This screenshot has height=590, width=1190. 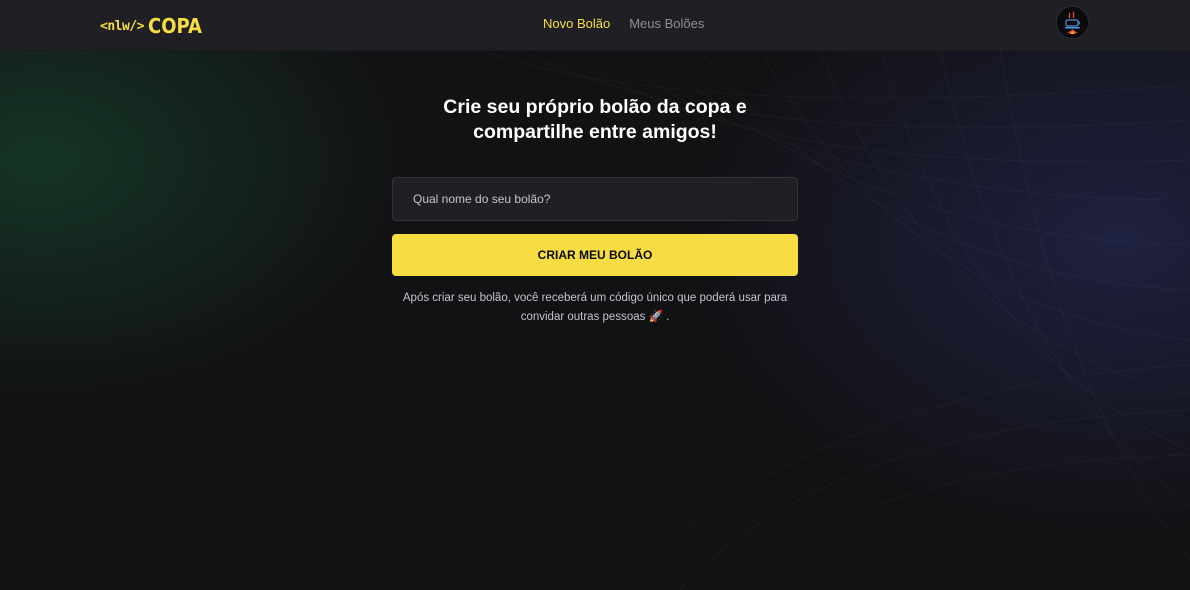 I want to click on java-cup-icon, so click(x=1072, y=22).